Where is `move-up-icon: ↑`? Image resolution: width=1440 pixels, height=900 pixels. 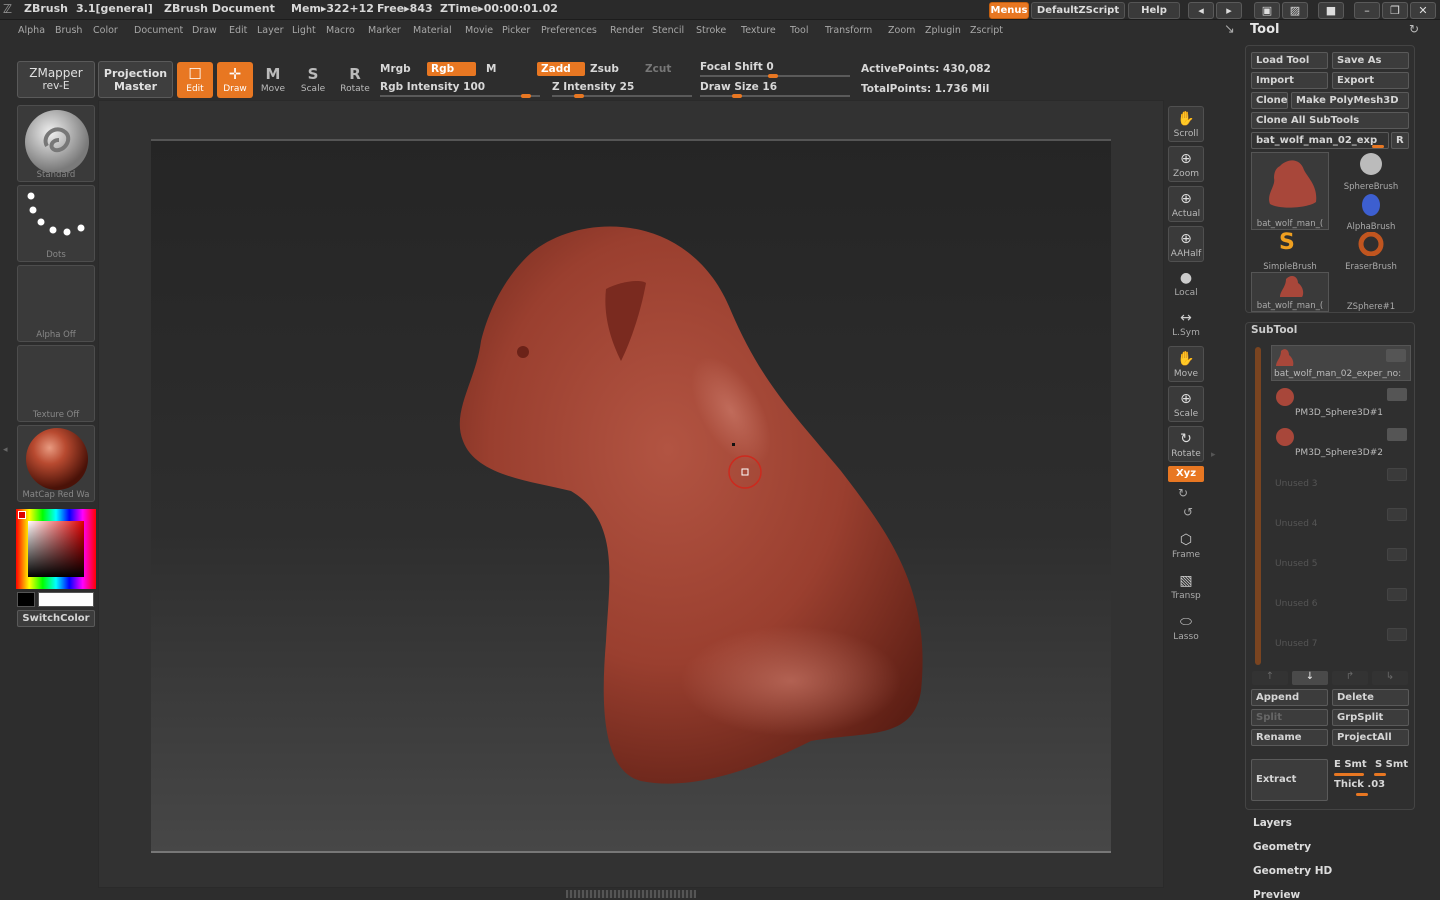
move-up-icon: ↑ is located at coordinates (1270, 678).